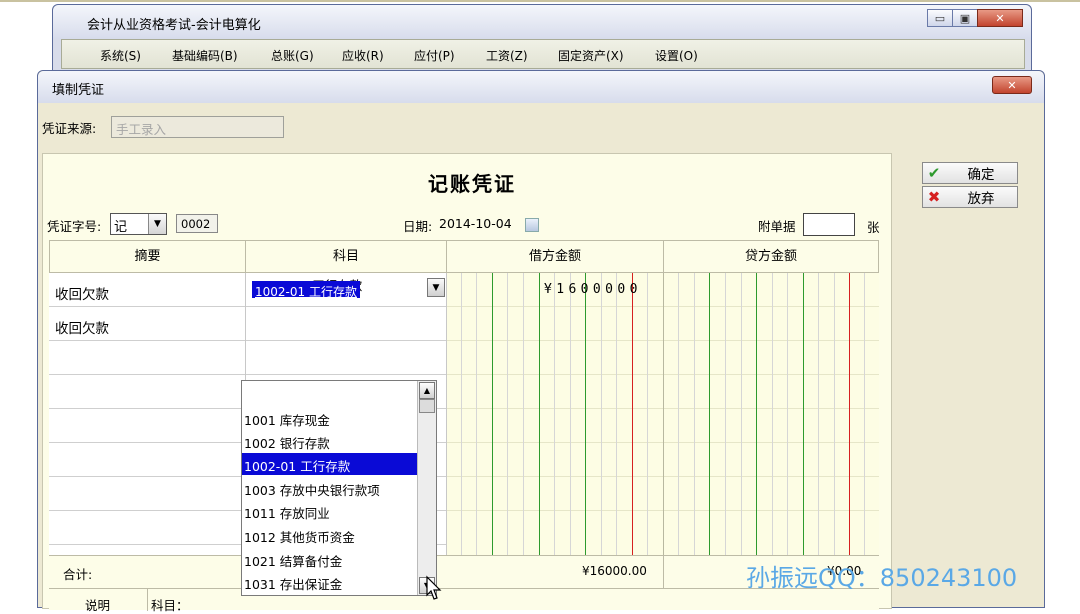  Describe the element at coordinates (197, 223) in the screenshot. I see `voucher-number: 0002` at that location.